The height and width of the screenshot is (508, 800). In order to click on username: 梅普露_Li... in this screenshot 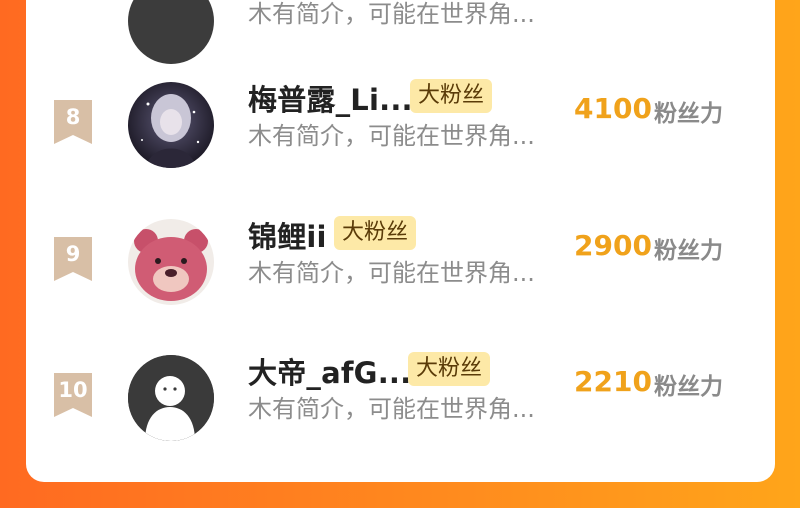, I will do `click(330, 98)`.